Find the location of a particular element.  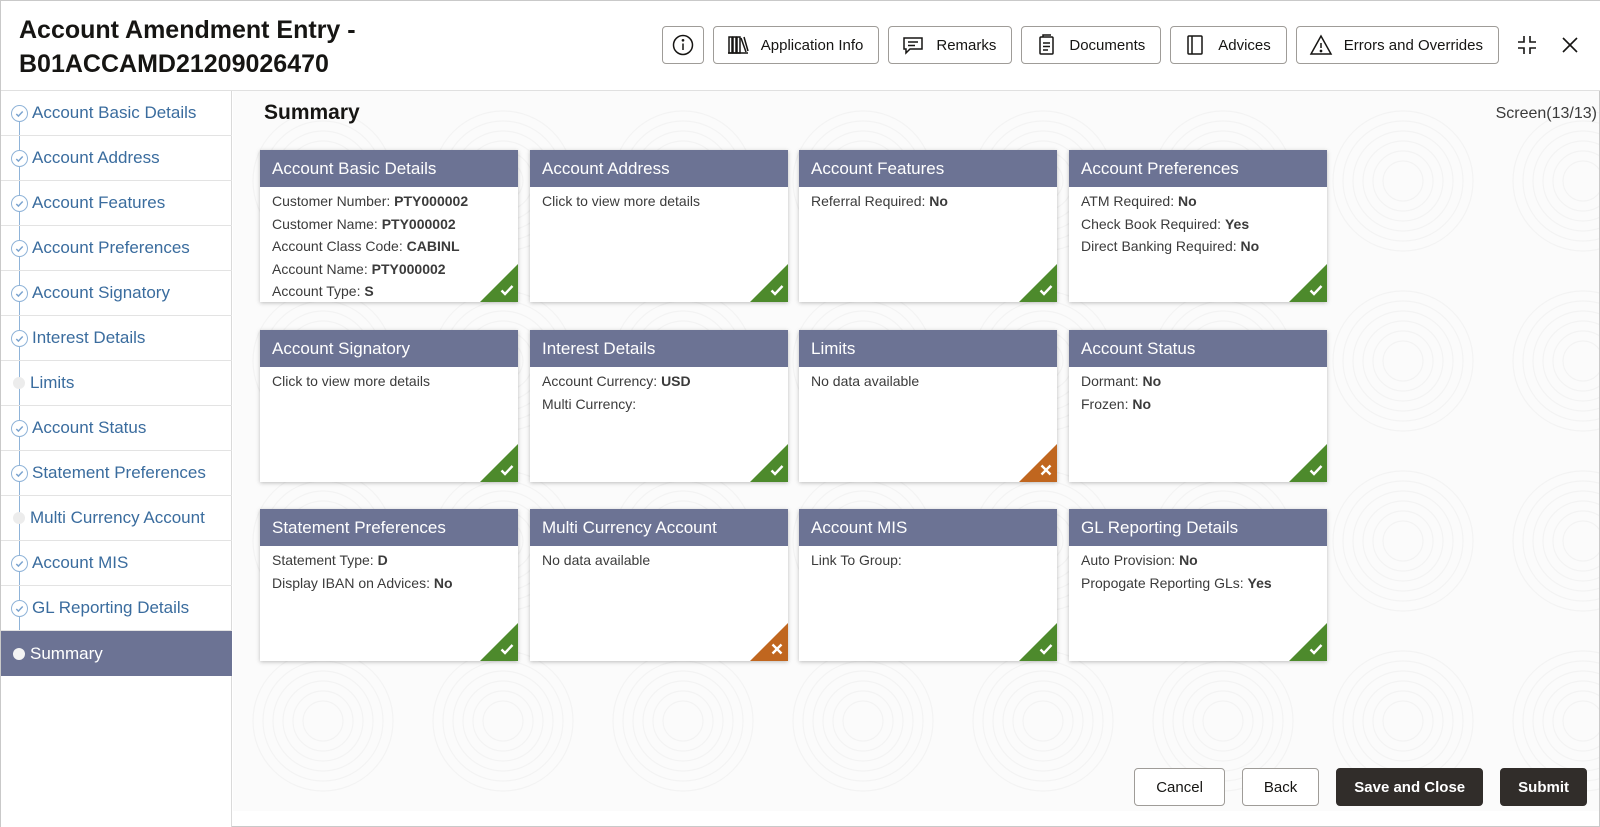

card-field: Account Name: PTY000002 is located at coordinates (389, 269).